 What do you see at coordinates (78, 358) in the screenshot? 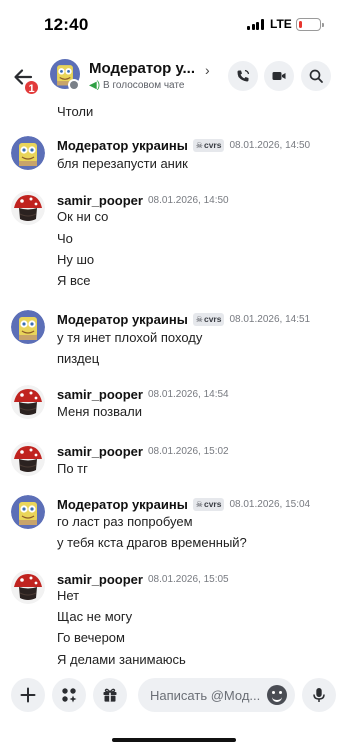
I see `message-text: пиздец` at bounding box center [78, 358].